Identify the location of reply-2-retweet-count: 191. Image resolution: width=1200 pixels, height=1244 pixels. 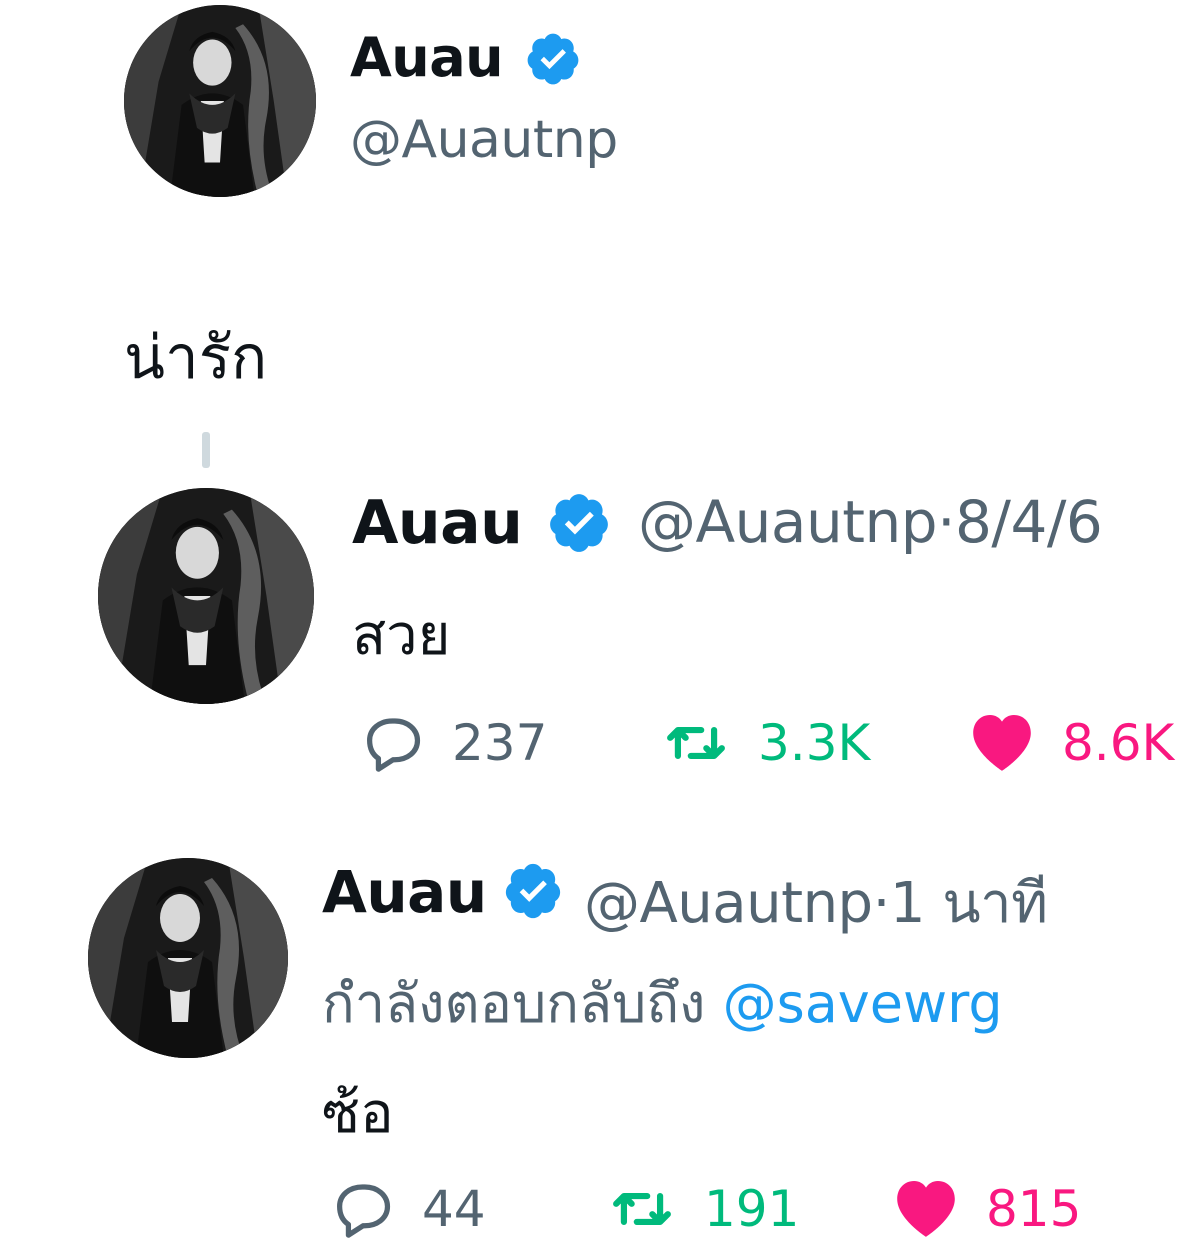
(752, 1209).